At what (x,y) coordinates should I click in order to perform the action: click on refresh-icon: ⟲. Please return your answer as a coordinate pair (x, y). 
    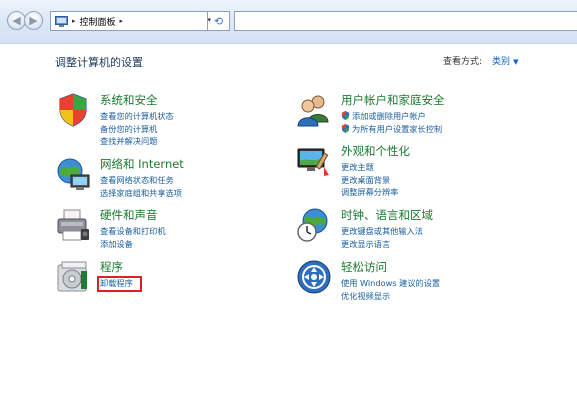
    Looking at the image, I should click on (218, 21).